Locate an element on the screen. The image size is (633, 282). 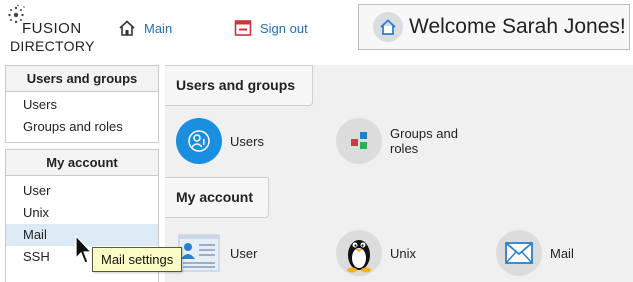
sidebar-item-users: Users is located at coordinates (82, 105).